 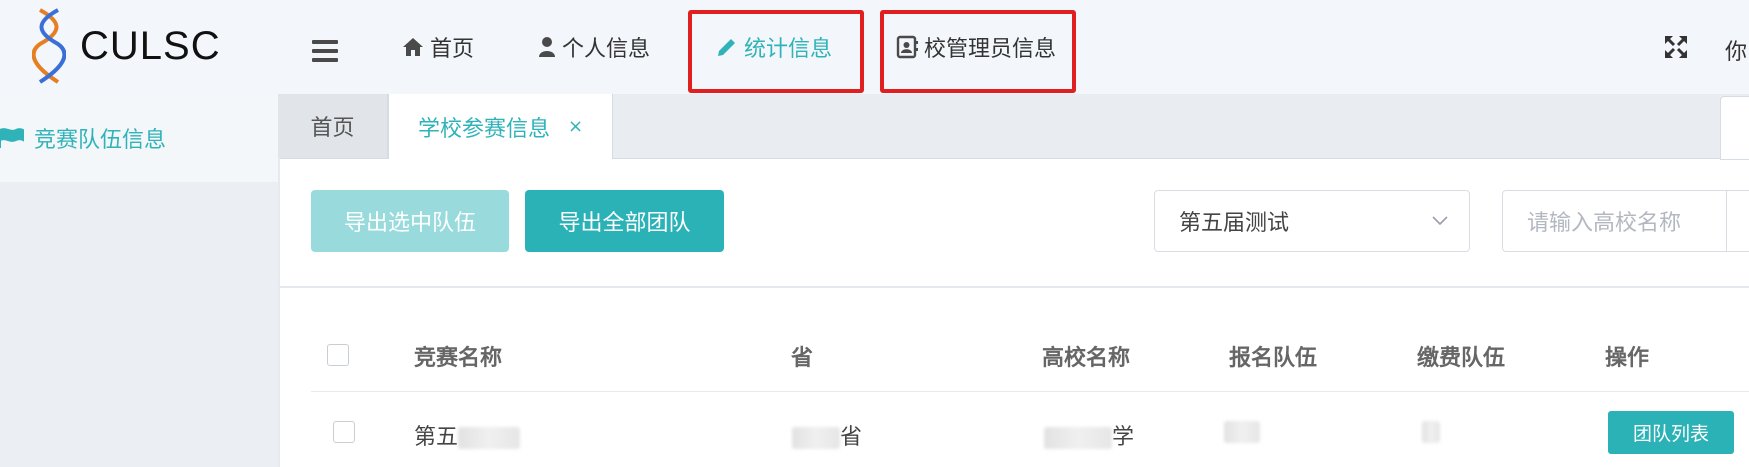 What do you see at coordinates (452, 49) in the screenshot?
I see `nav-home-label: 首页` at bounding box center [452, 49].